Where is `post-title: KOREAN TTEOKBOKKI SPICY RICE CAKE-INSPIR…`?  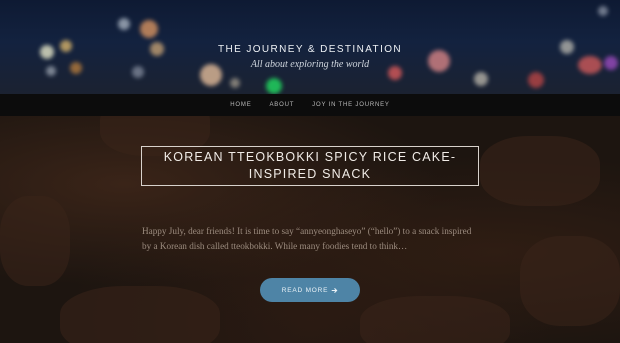 post-title: KOREAN TTEOKBOKKI SPICY RICE CAKE-INSPIR… is located at coordinates (310, 166).